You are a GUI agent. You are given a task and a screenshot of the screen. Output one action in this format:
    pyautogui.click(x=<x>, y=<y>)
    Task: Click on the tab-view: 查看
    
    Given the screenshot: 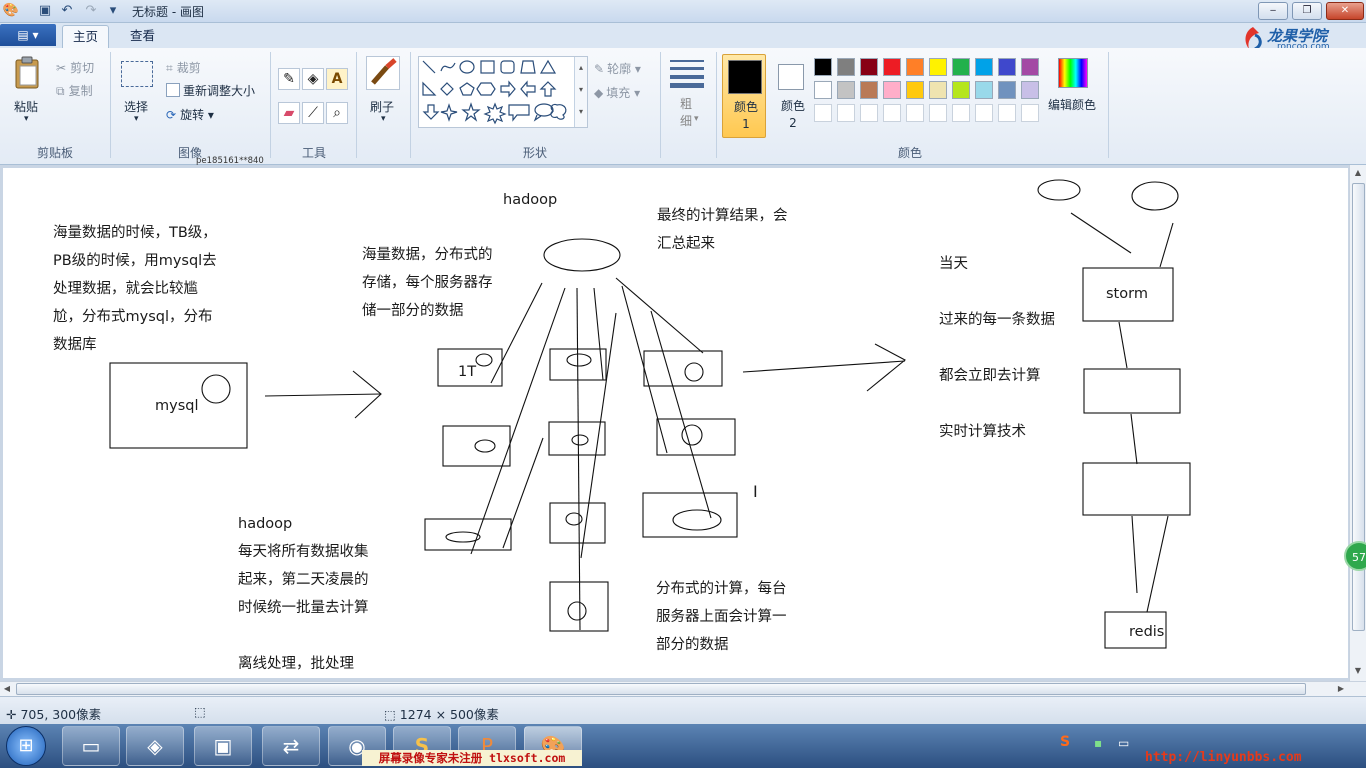 What is the action you would take?
    pyautogui.click(x=142, y=36)
    